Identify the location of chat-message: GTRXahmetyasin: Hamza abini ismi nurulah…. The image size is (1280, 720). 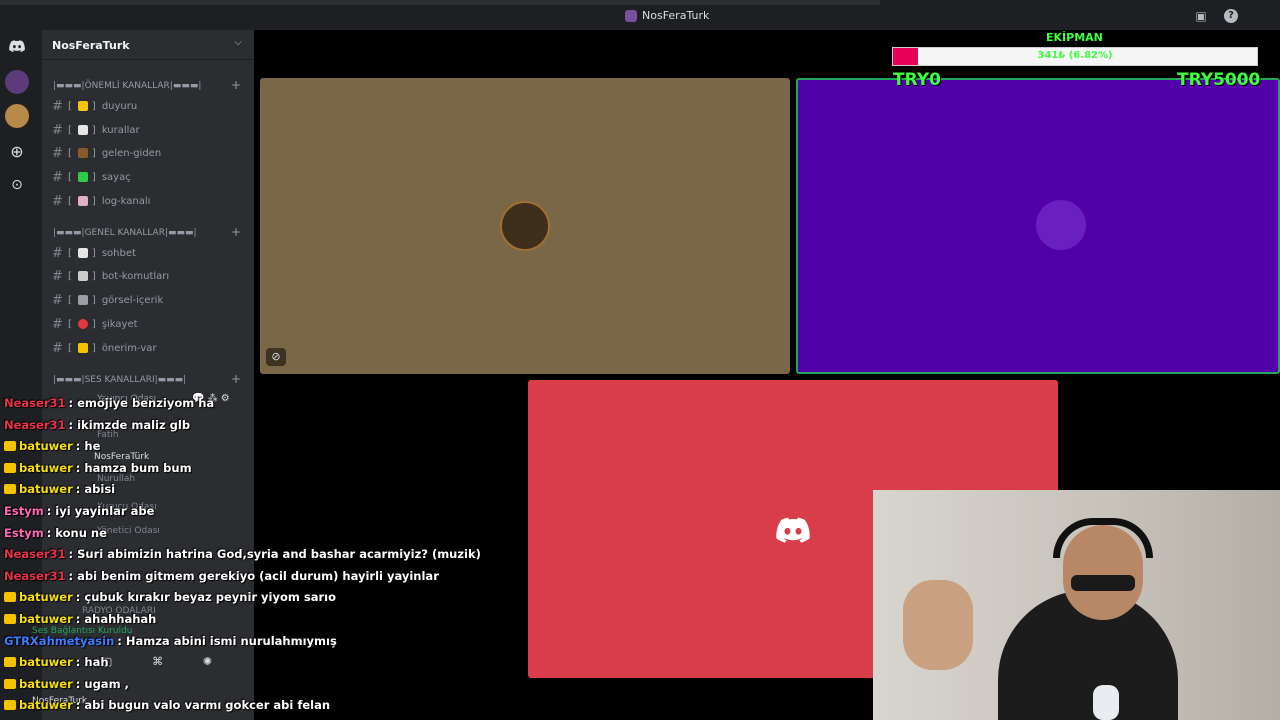
(170, 641).